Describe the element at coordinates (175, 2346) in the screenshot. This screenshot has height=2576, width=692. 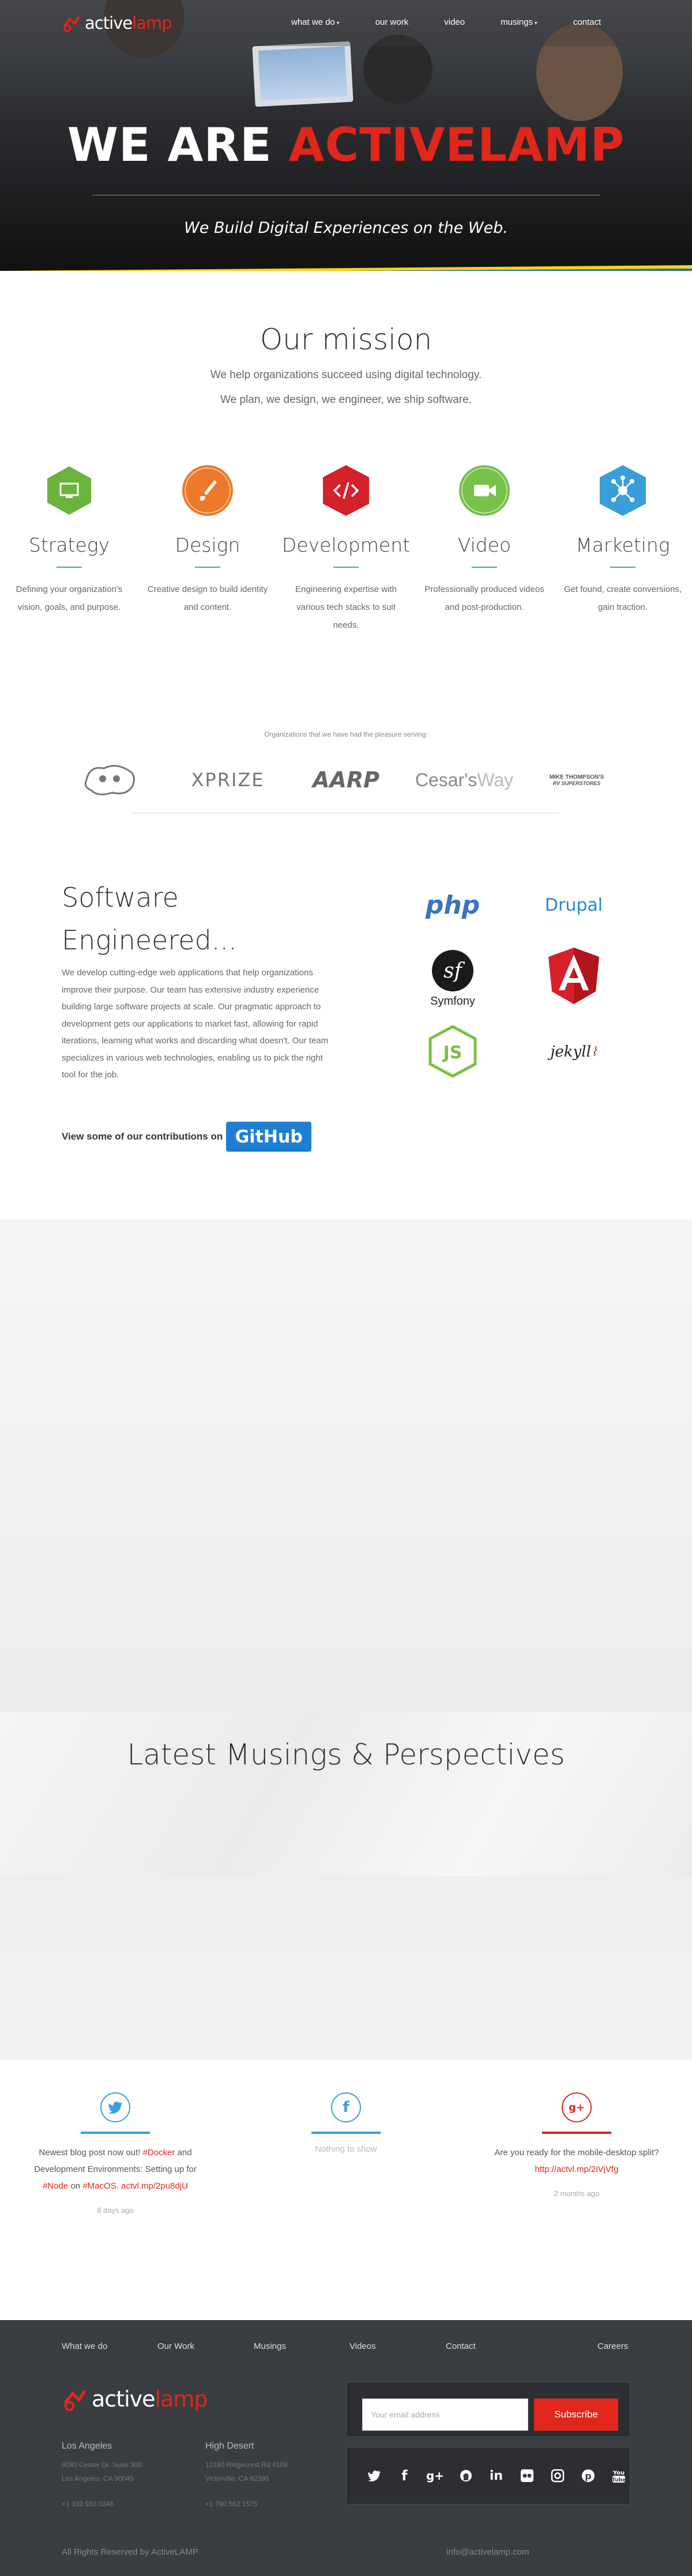
I see `footer-nav-our-work: Our Work` at that location.